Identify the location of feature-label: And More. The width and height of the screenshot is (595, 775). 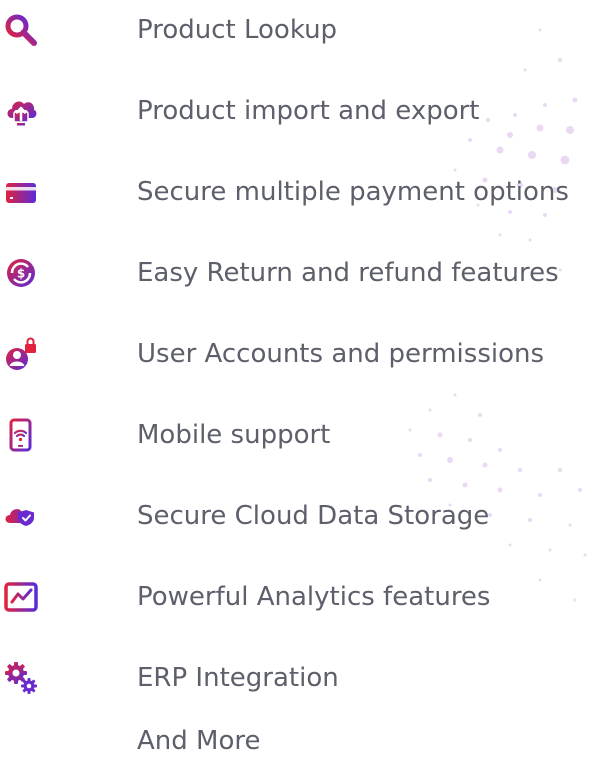
(199, 741).